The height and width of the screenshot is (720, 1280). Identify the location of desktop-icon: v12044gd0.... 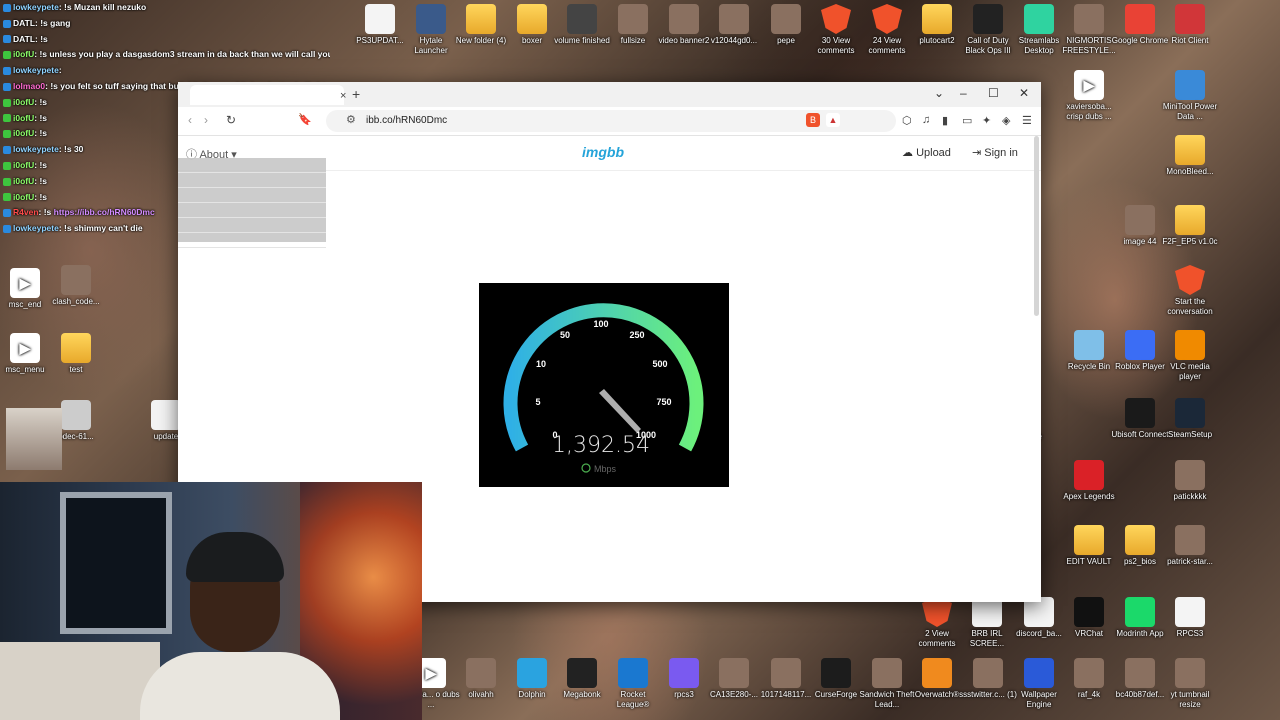
(734, 25).